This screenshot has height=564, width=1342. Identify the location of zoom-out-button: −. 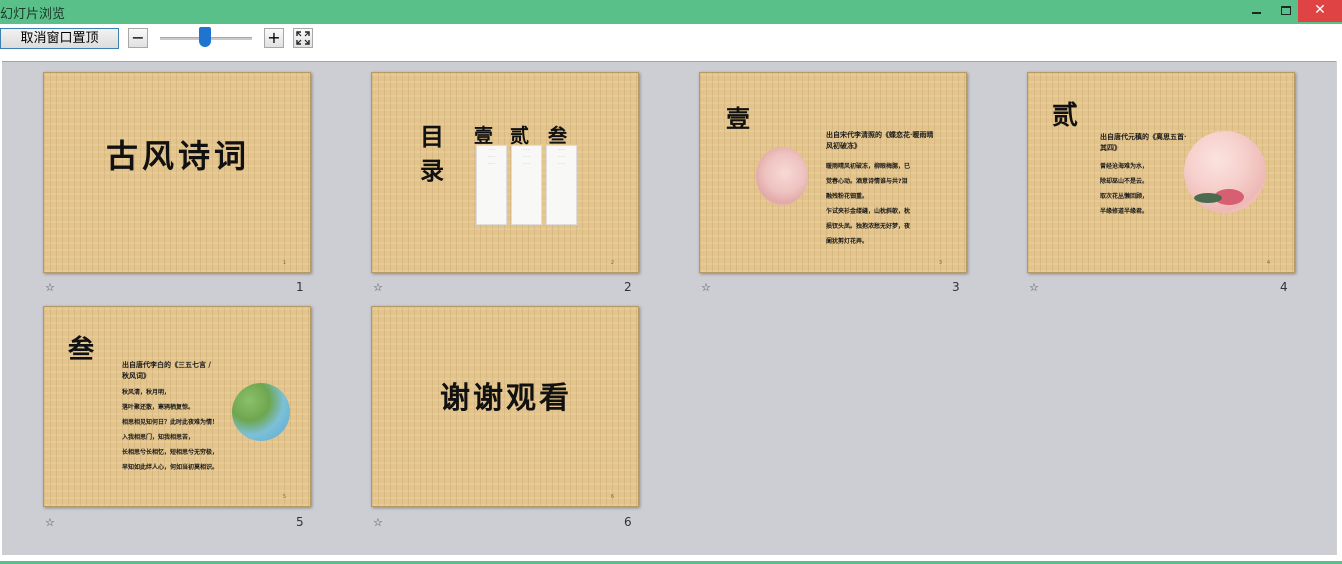
(138, 38).